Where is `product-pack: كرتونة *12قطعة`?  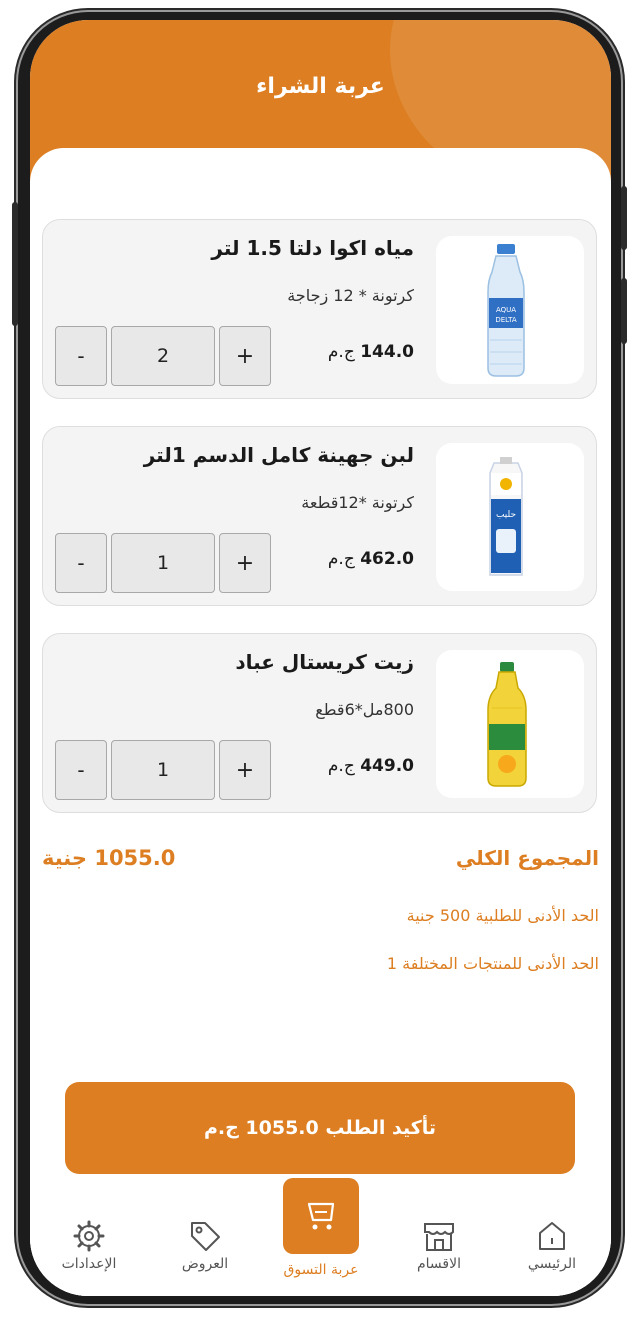 product-pack: كرتونة *12قطعة is located at coordinates (357, 502).